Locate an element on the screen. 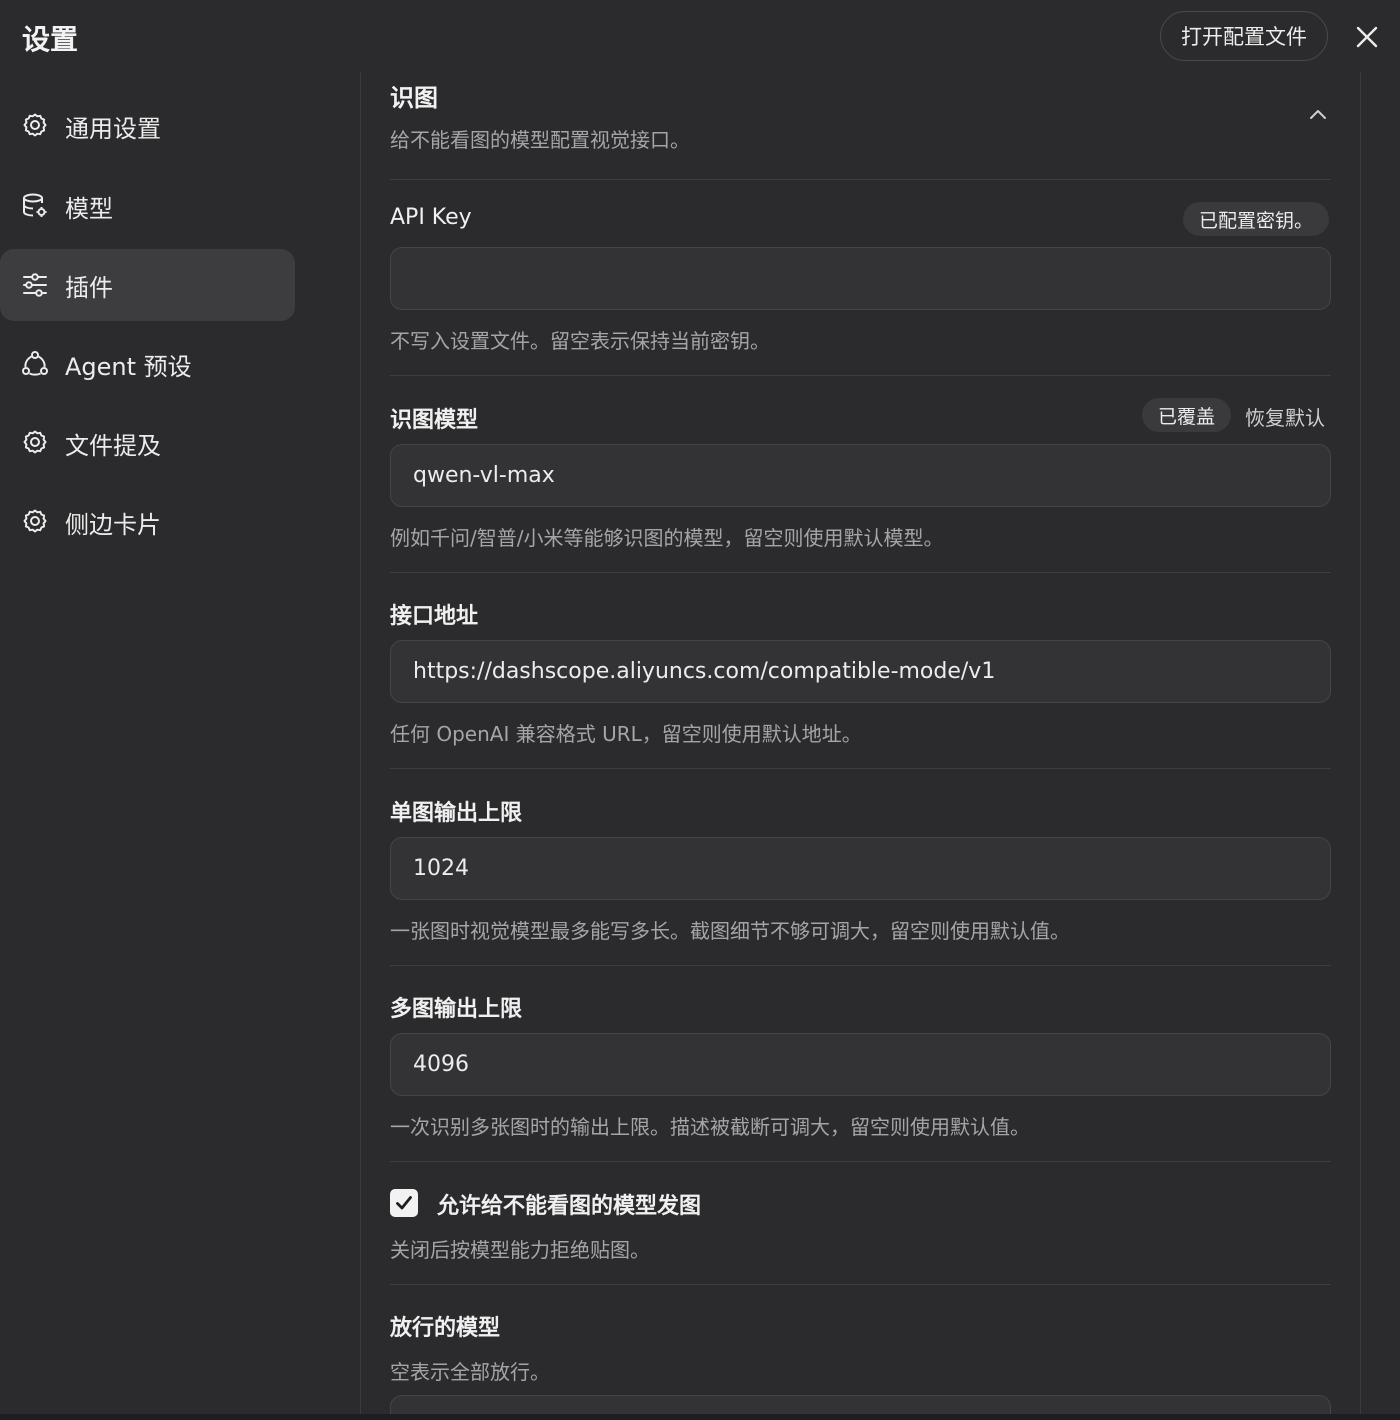 The image size is (1400, 1420). api-key-label: API Key is located at coordinates (431, 217).